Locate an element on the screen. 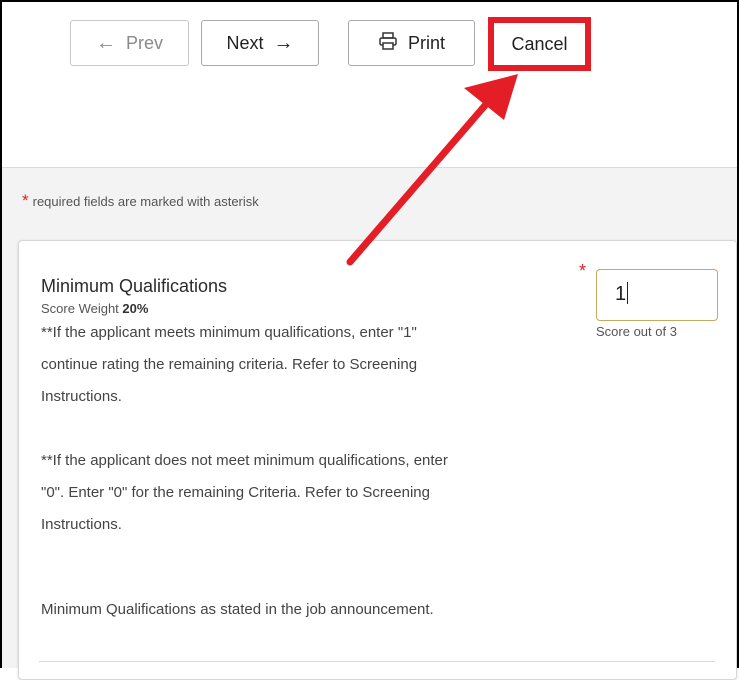 This screenshot has height=680, width=739. score-weight-value: 20% is located at coordinates (135, 308).